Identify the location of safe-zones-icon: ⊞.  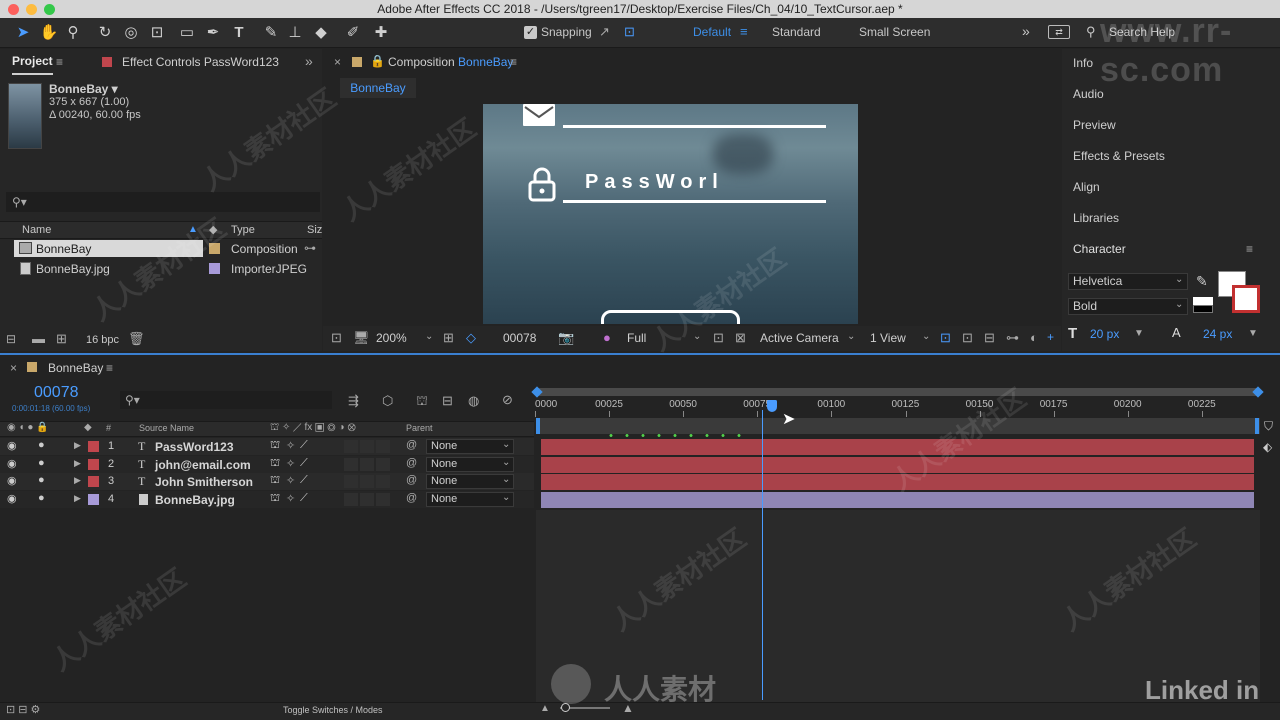
(448, 338).